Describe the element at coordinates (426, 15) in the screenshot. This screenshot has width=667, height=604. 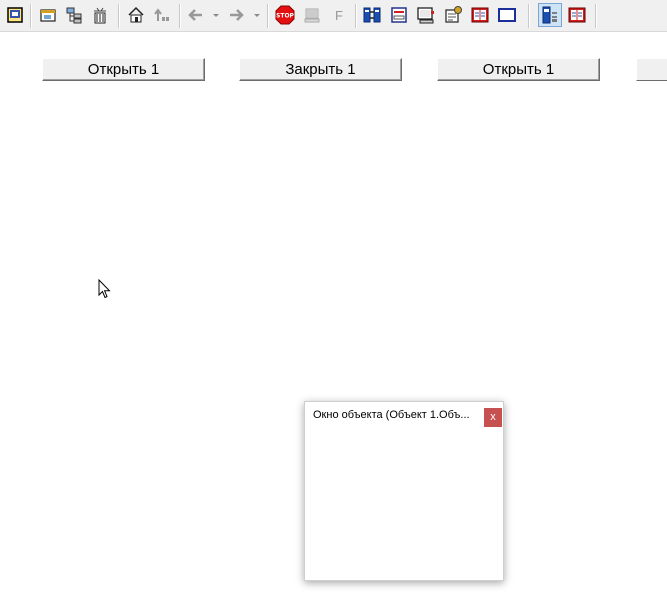
I see `monitor-icon` at that location.